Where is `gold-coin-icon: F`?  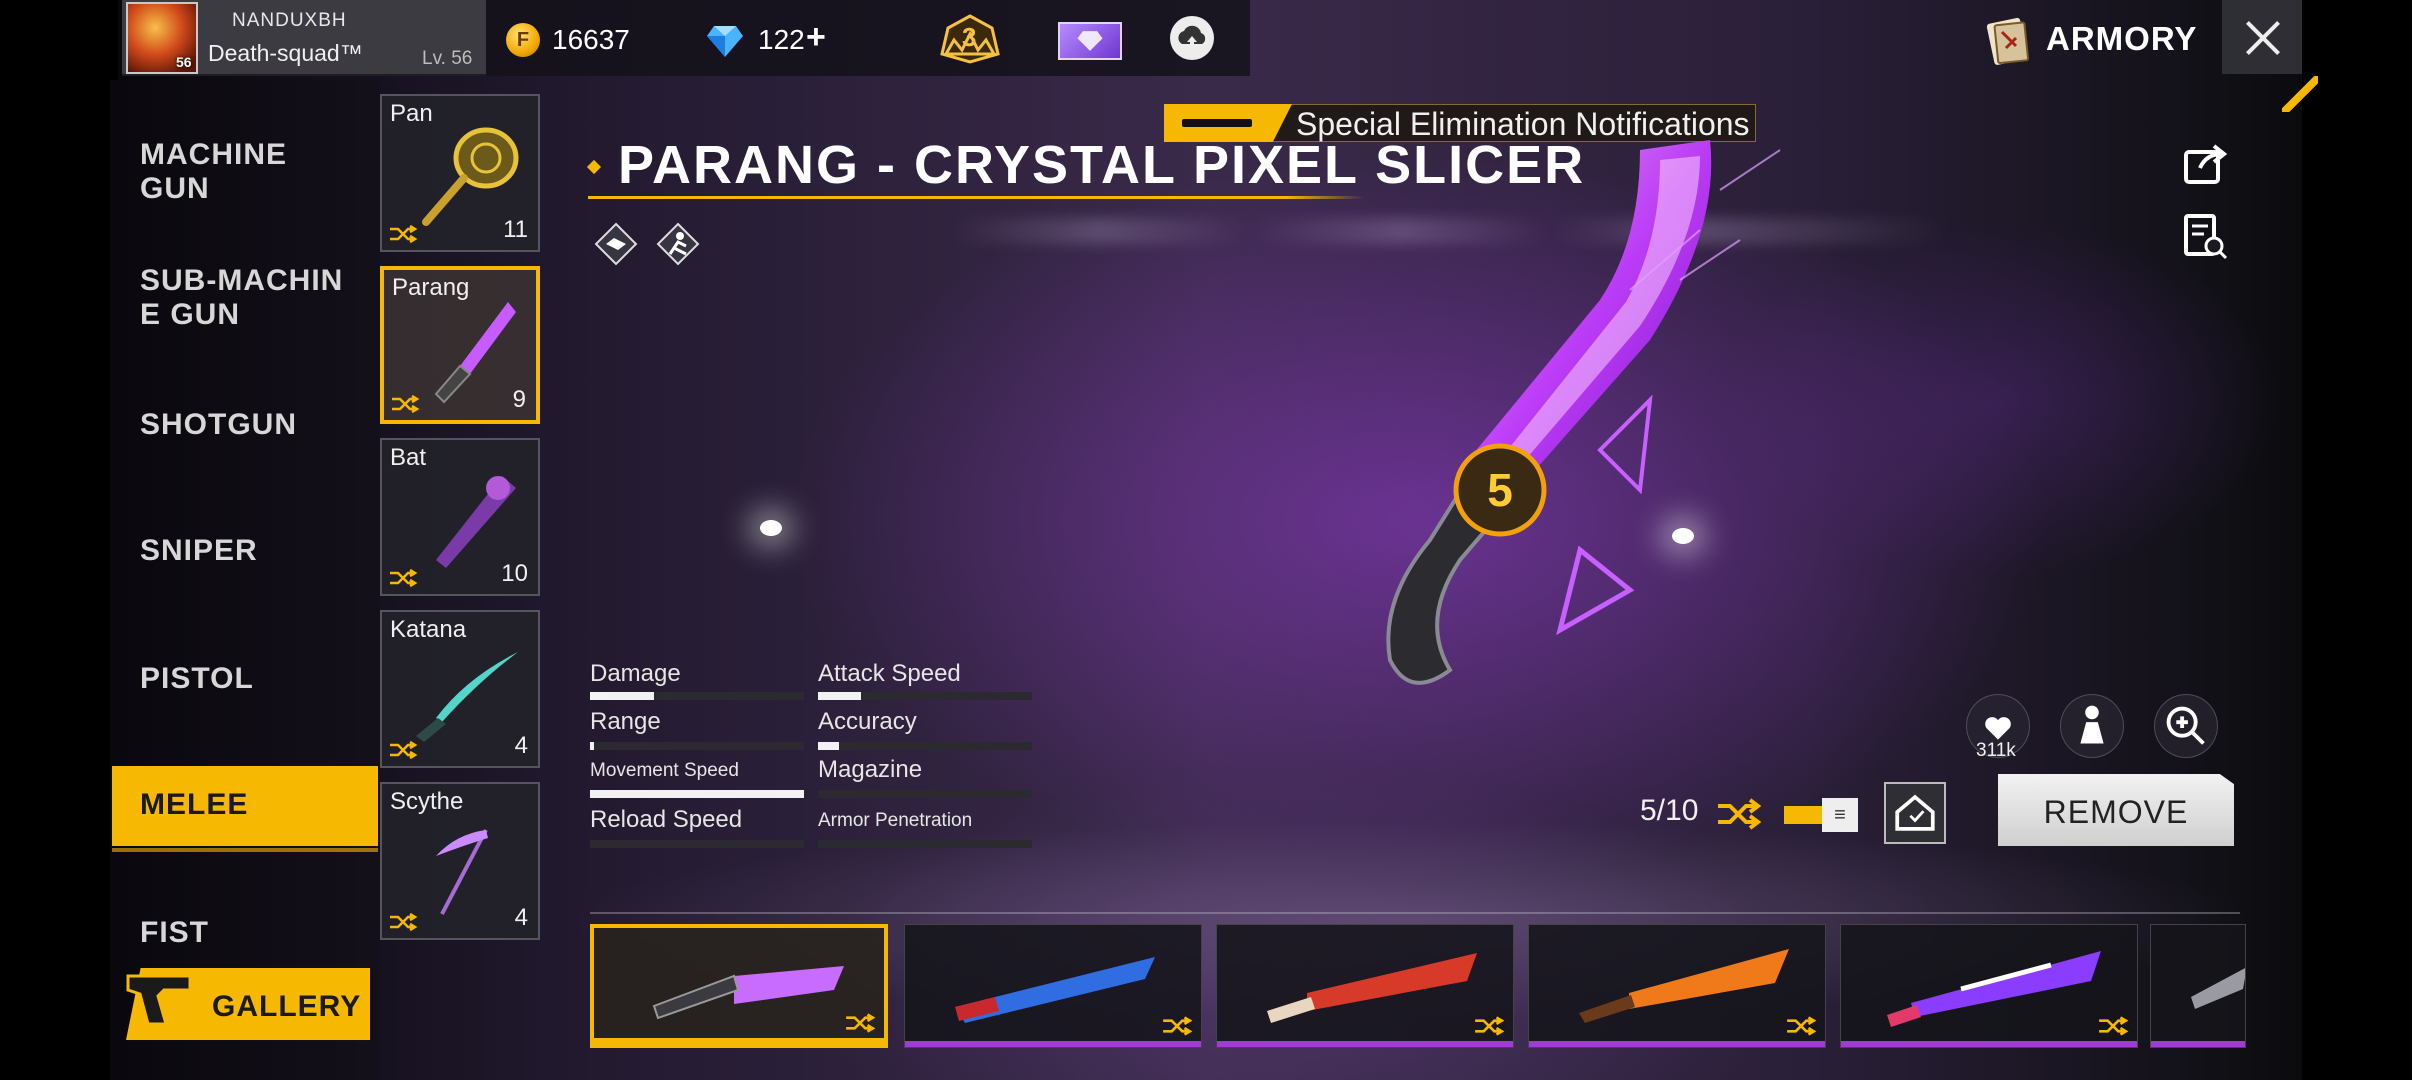 gold-coin-icon: F is located at coordinates (523, 40).